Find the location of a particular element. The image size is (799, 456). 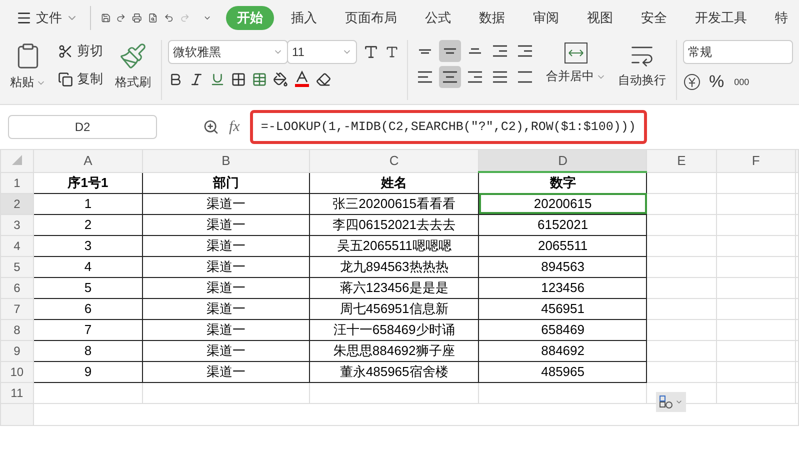

table-cell: 吴五2065511嗯嗯嗯 is located at coordinates (394, 245).